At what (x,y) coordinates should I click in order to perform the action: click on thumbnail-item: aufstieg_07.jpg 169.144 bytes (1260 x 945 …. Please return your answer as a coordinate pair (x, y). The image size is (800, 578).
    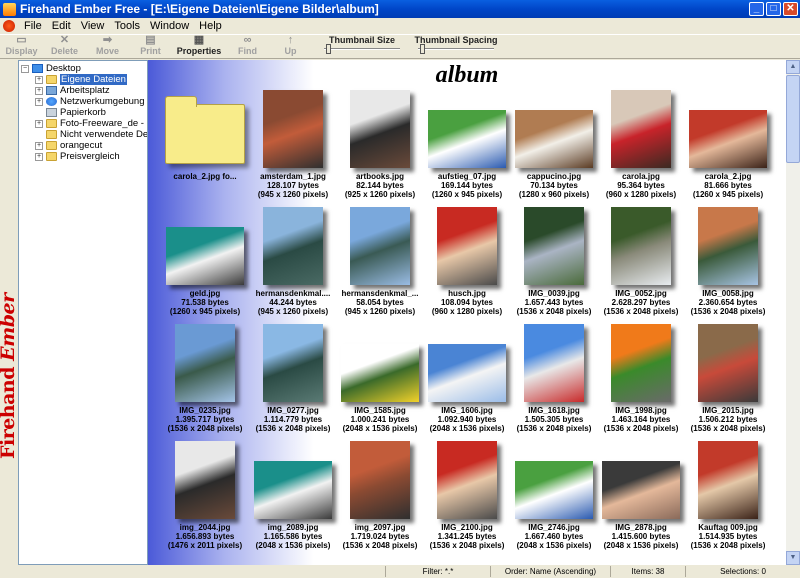
    Looking at the image, I should click on (467, 144).